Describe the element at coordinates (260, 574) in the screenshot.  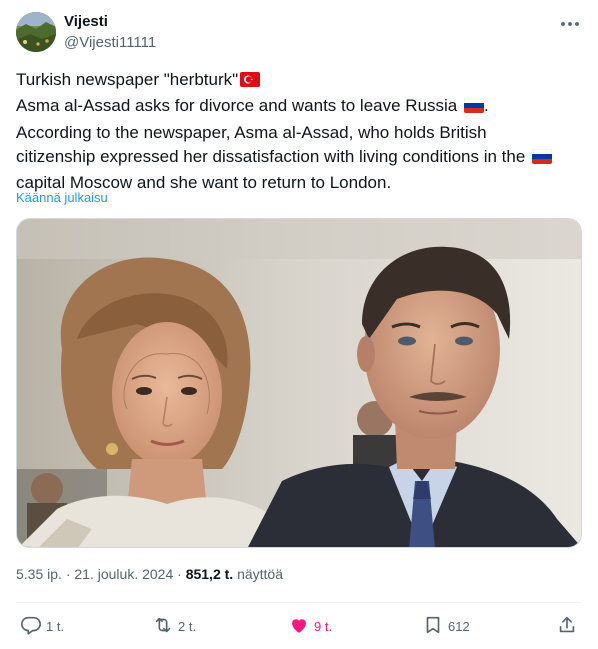
I see `views-label: näyttöä` at that location.